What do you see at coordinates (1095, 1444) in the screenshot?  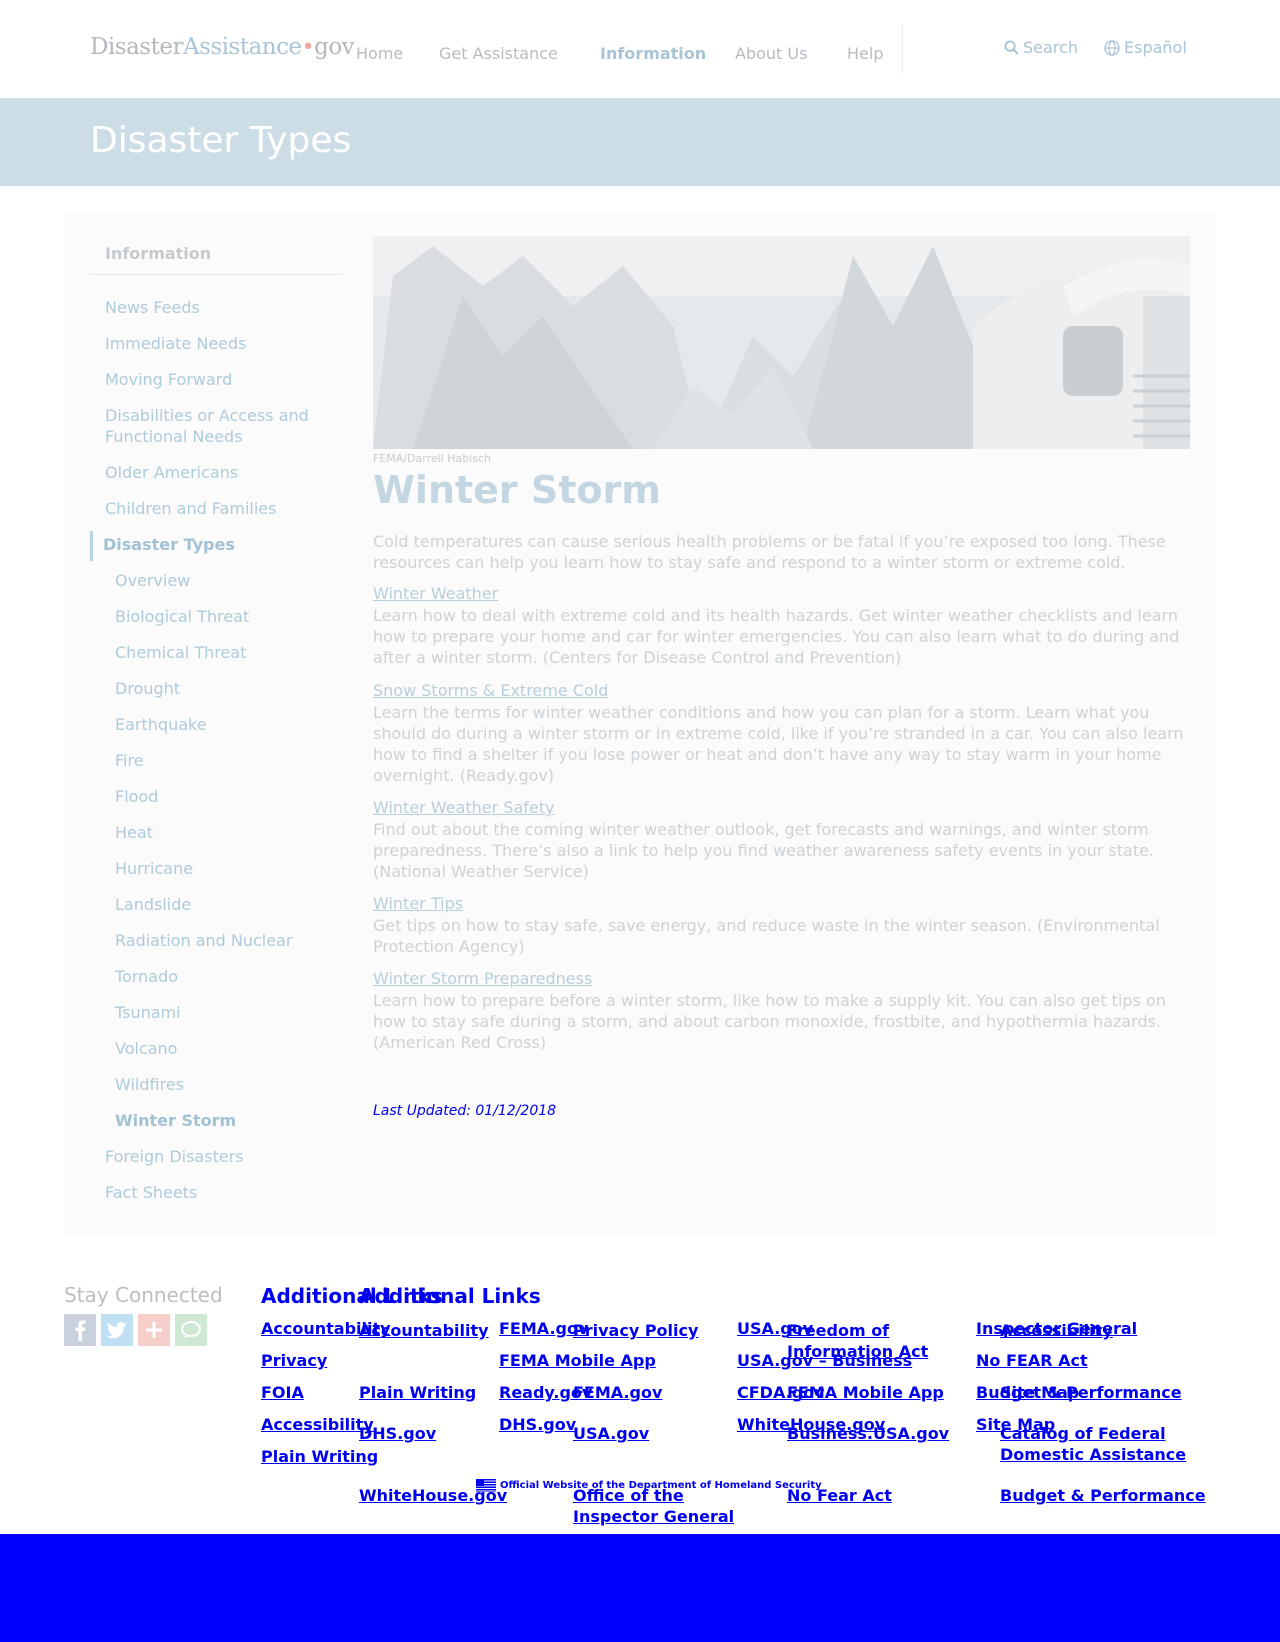 I see `footer-link-catalog-federal-assistance: Catalog of Federal Domestic Assistance` at bounding box center [1095, 1444].